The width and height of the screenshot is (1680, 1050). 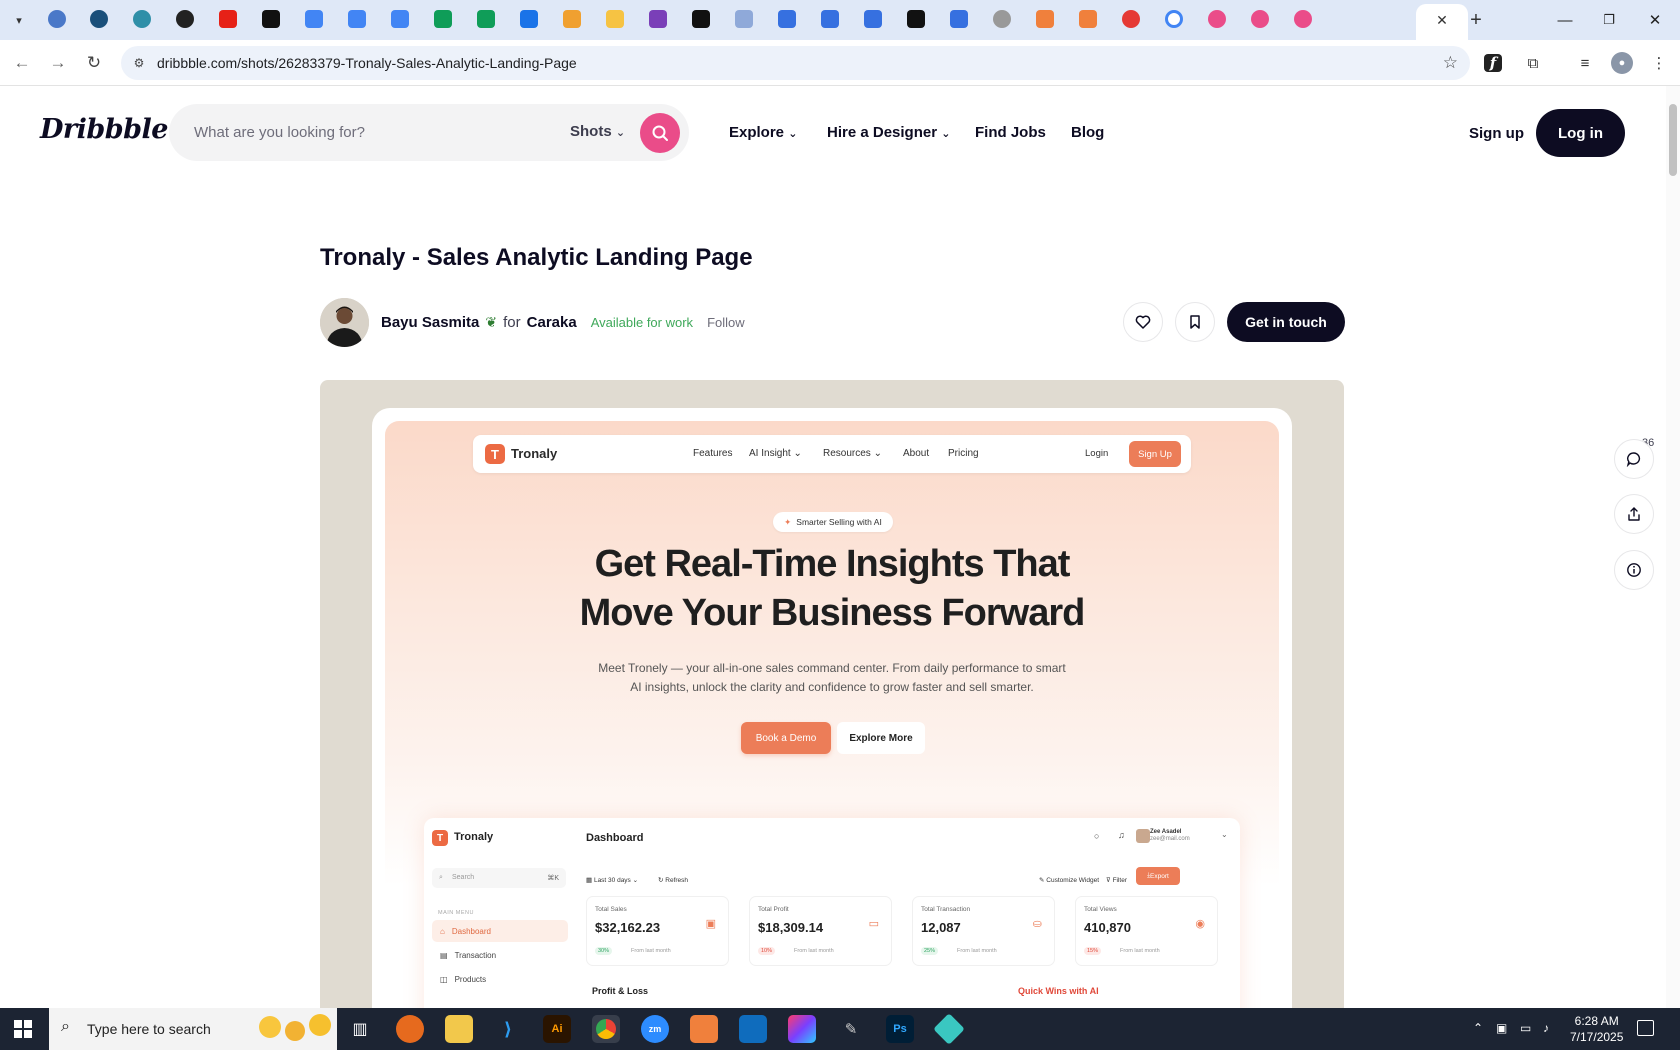 I want to click on clock-time: 6:28 AM, so click(x=1596, y=1021).